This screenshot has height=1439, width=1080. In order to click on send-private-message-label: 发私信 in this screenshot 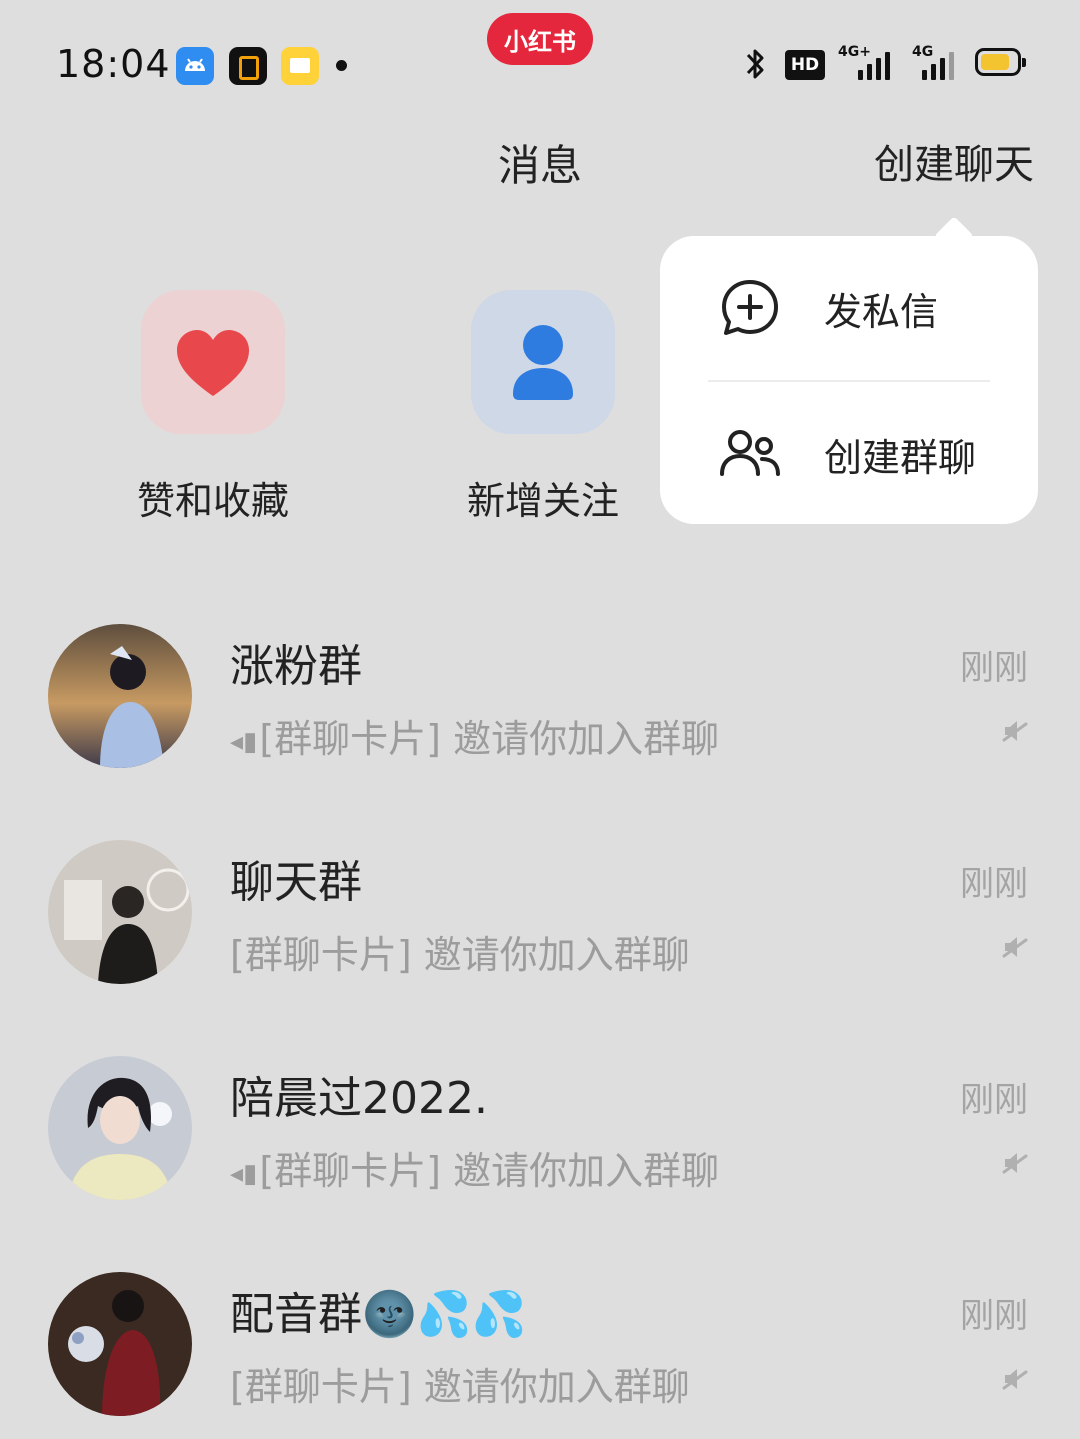, I will do `click(881, 311)`.